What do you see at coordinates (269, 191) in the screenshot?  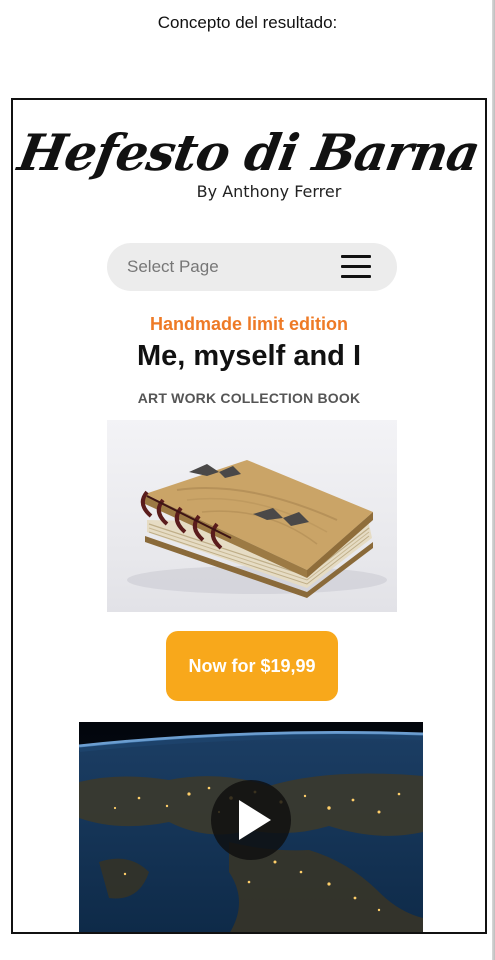 I see `brand-byline: By Anthony Ferrer` at bounding box center [269, 191].